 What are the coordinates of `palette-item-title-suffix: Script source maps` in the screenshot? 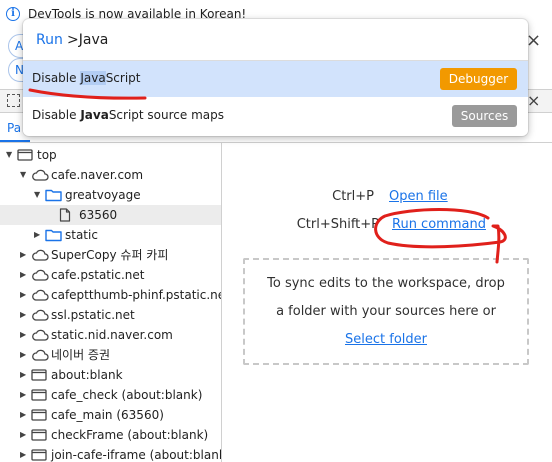 It's located at (166, 115).